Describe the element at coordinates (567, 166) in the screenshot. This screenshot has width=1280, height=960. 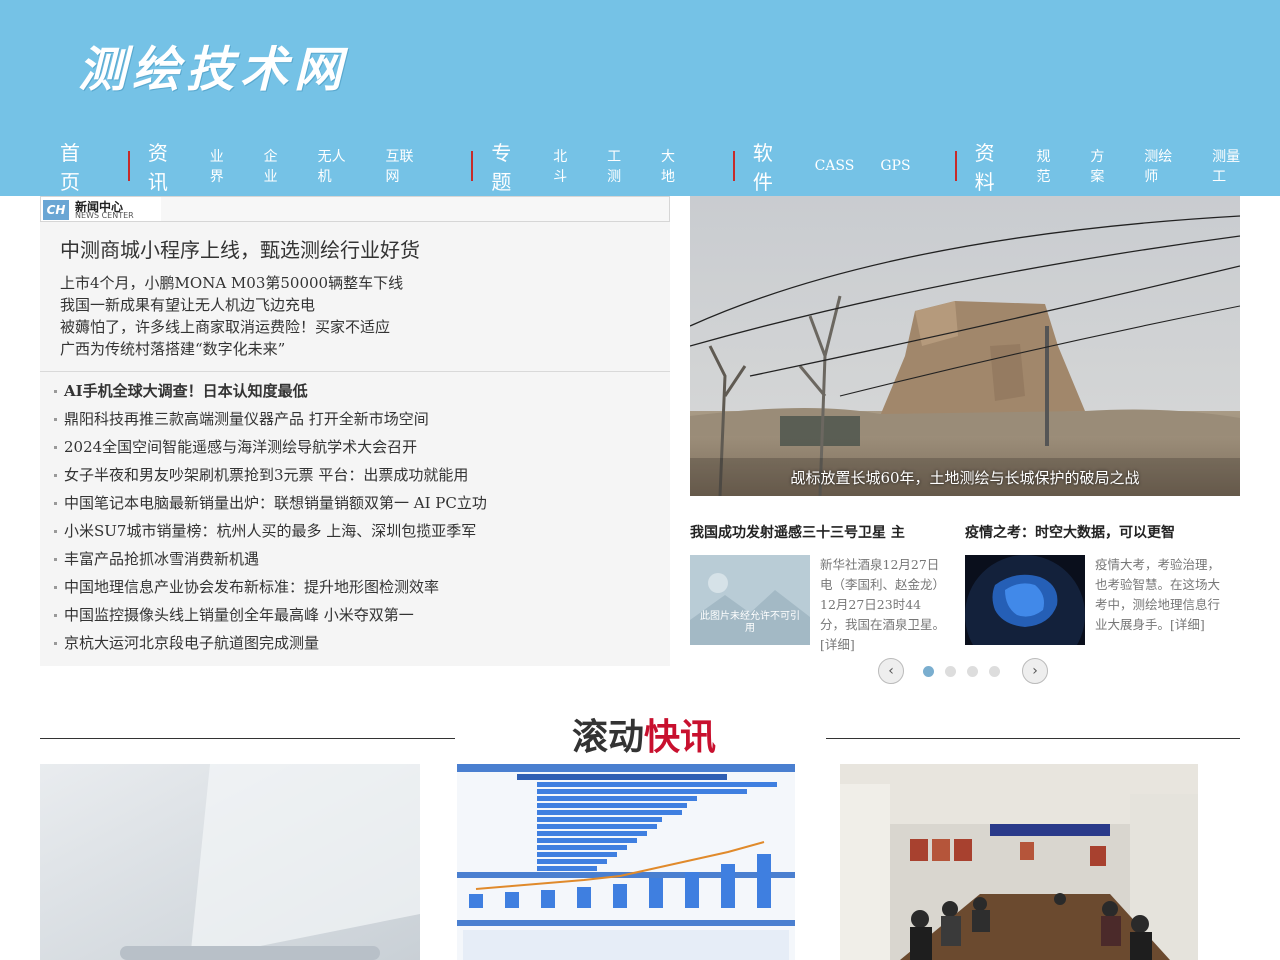
I see `nav-topics-beidou: 北斗` at that location.